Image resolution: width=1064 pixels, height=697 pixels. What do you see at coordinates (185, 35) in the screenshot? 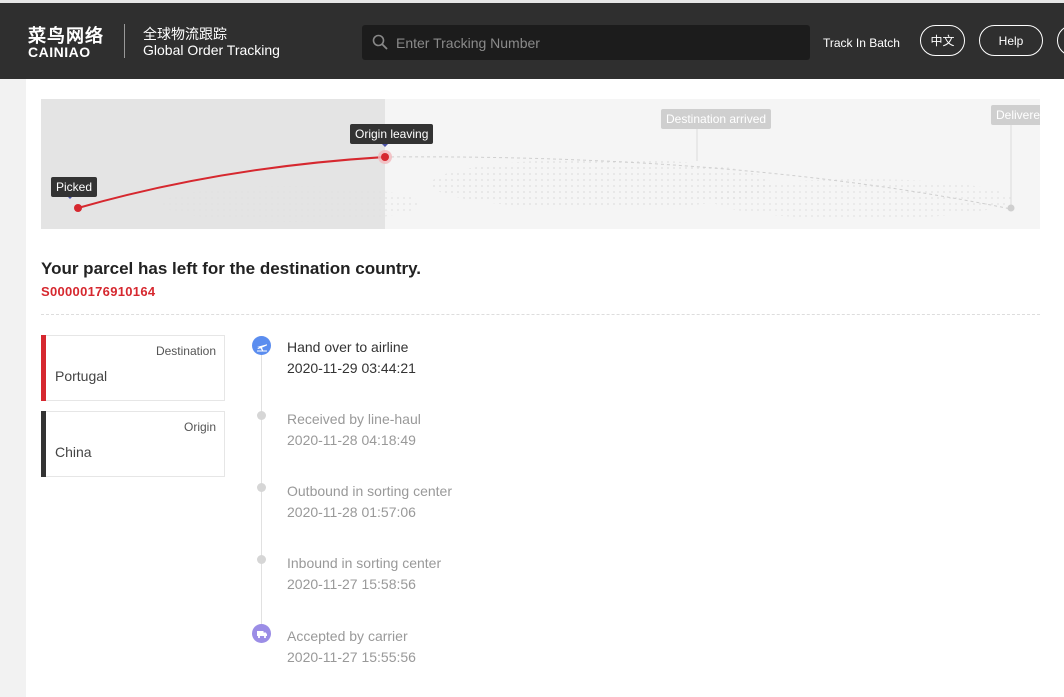
I see `subtitle-chinese: 全球物流跟踪` at bounding box center [185, 35].